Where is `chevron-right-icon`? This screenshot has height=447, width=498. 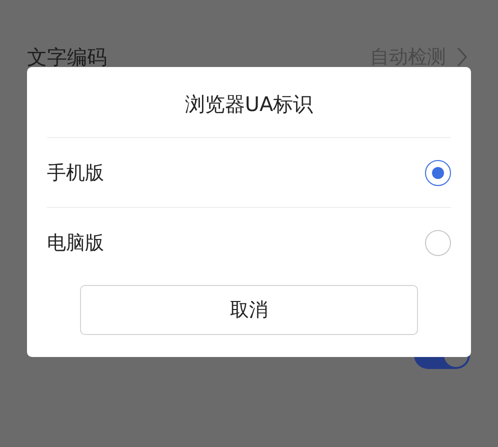 chevron-right-icon is located at coordinates (462, 57).